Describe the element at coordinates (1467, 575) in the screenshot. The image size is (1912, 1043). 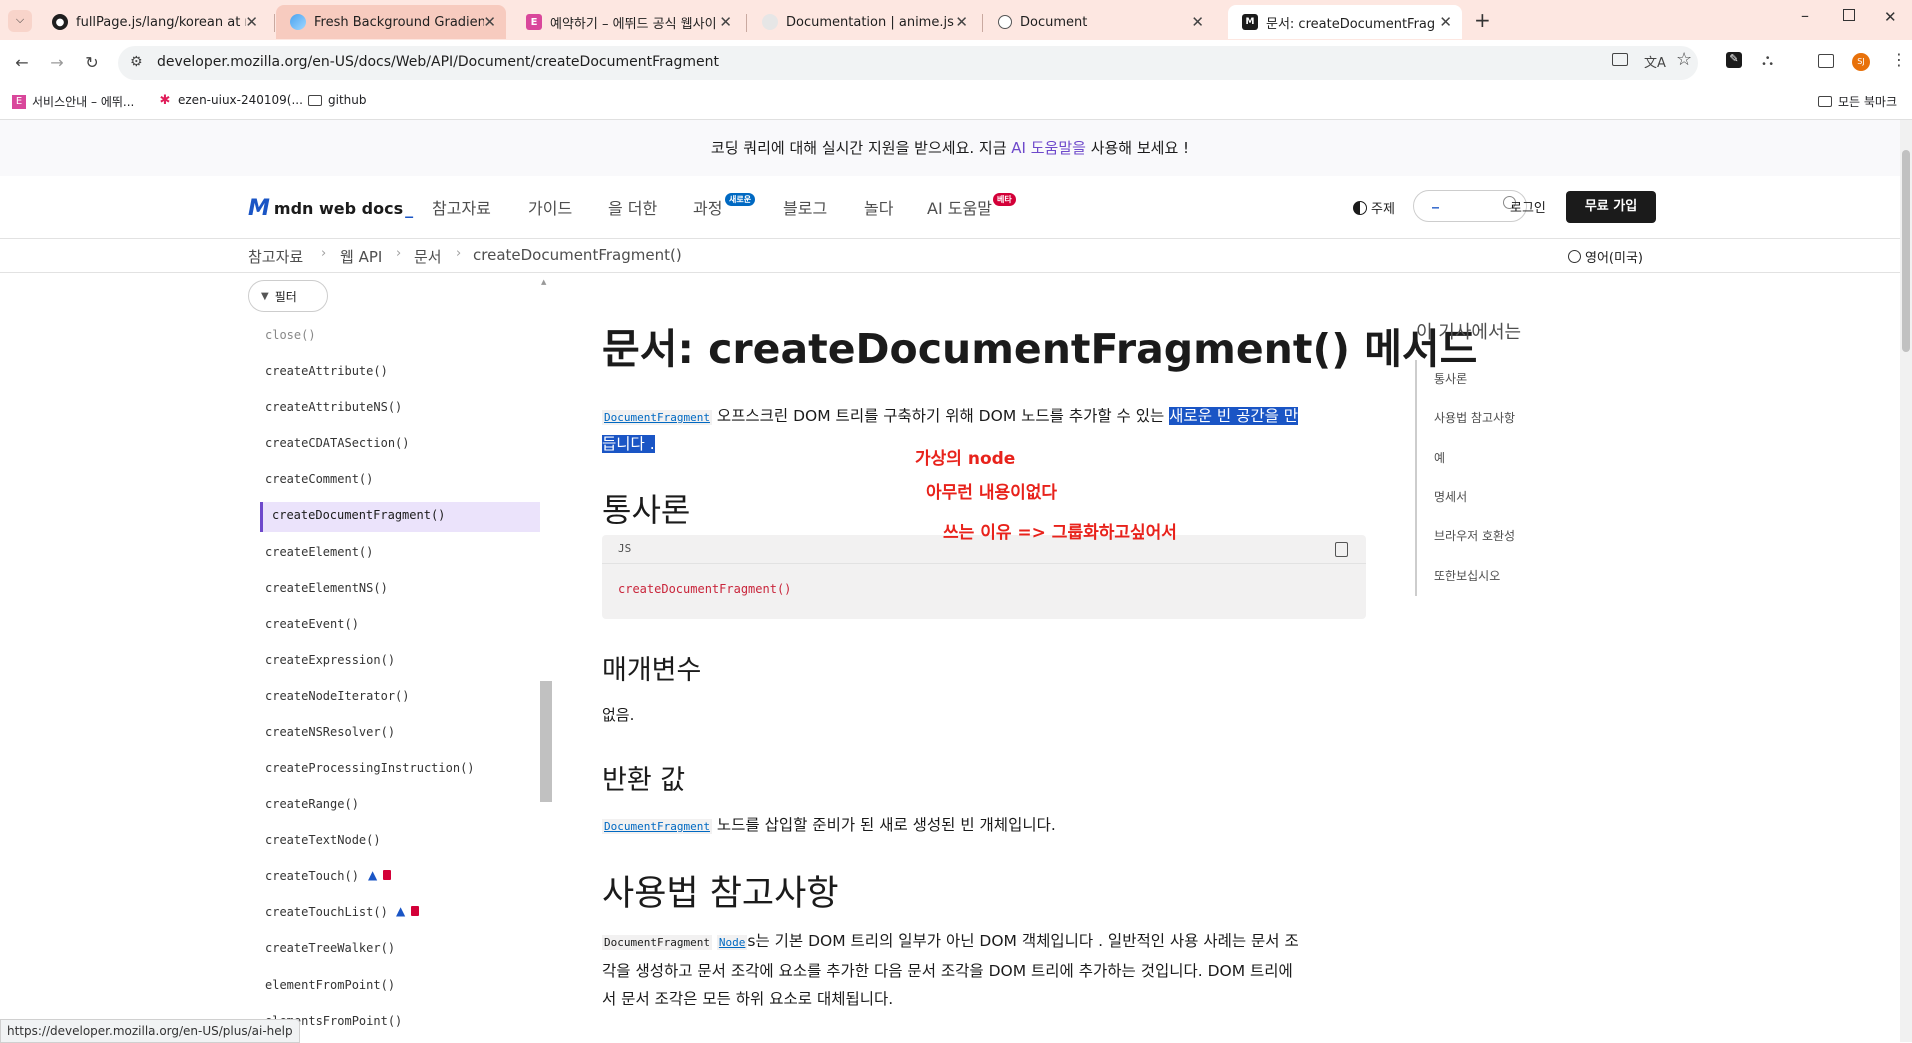
I see `toc-item: 또한보십시오` at that location.